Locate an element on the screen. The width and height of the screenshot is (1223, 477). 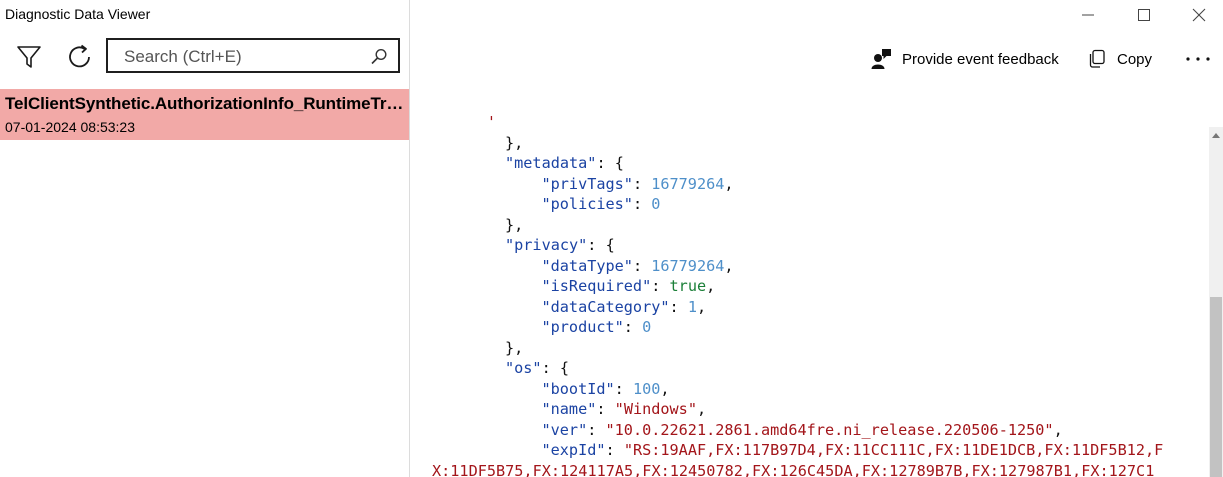
json-token: "isRequired" is located at coordinates (596, 286).